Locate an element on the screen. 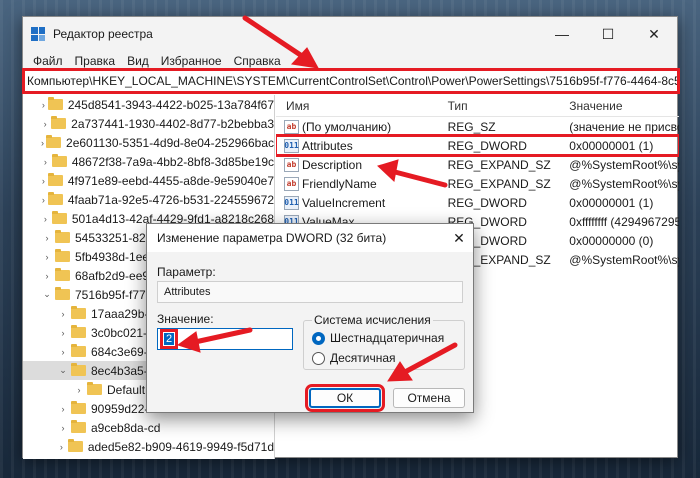 Image resolution: width=700 pixels, height=478 pixels. value-row: 011 ValueIncrement REG_DWORD 0x00000001 (1) is located at coordinates (477, 202).